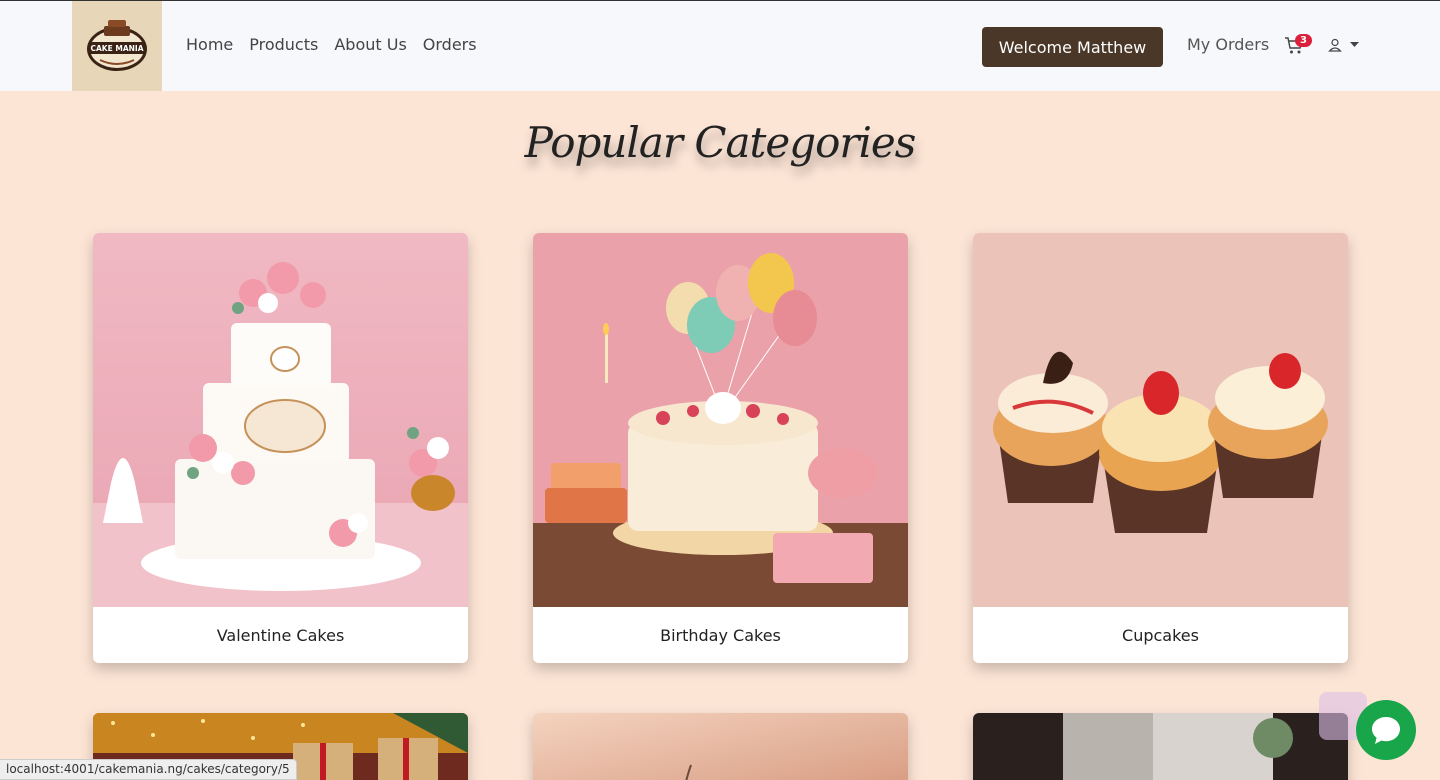 This screenshot has width=1440, height=780. Describe the element at coordinates (720, 635) in the screenshot. I see `category-label: Birthday Cakes` at that location.